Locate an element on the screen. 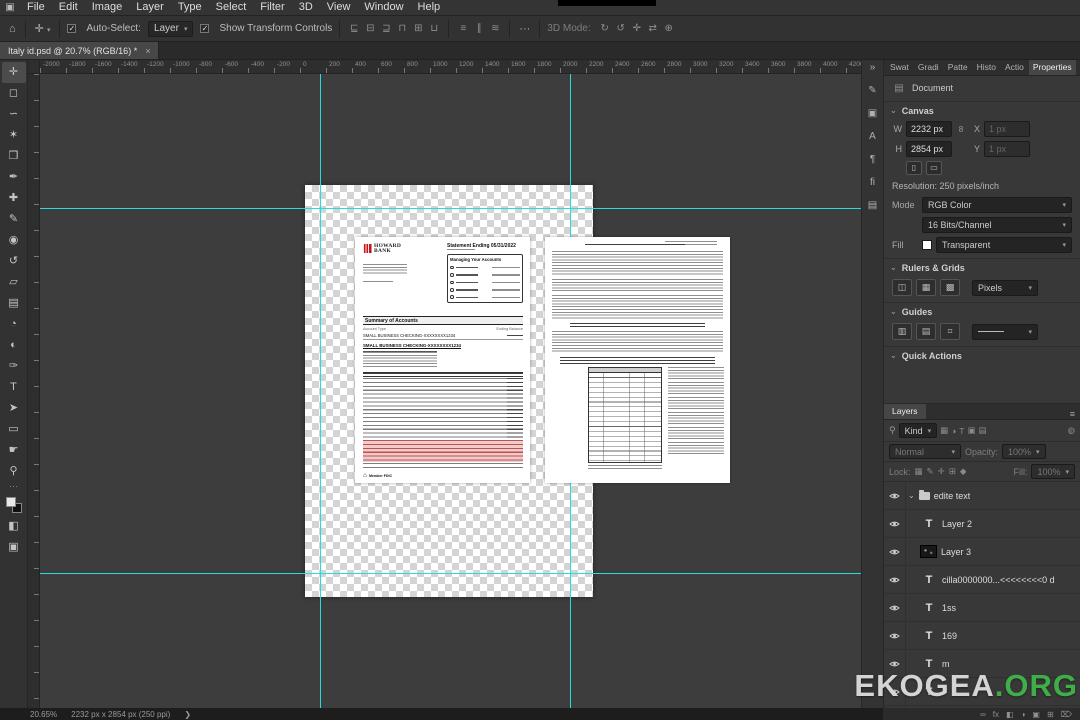  layer-row: T 1ss is located at coordinates (982, 608).